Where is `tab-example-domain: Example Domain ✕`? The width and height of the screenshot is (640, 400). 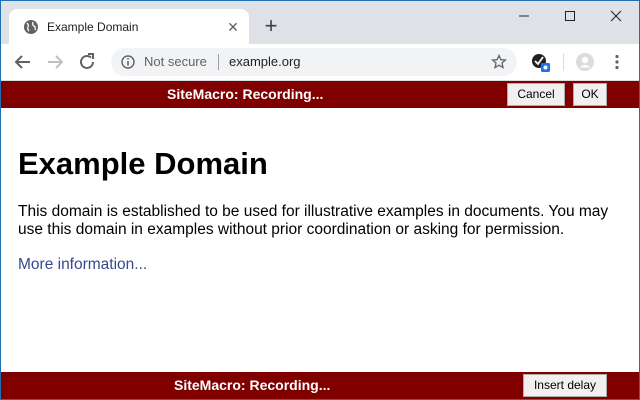 tab-example-domain: Example Domain ✕ is located at coordinates (129, 26).